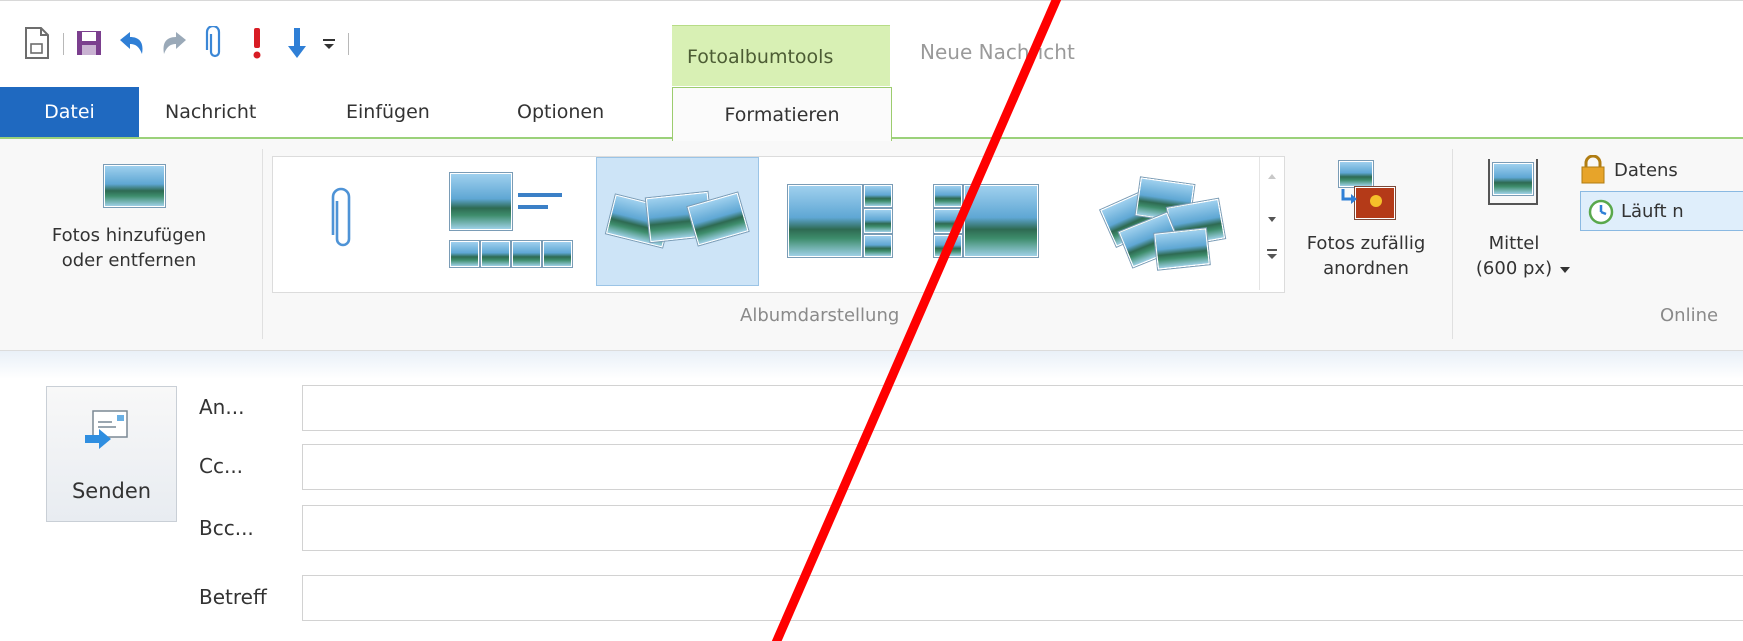 Image resolution: width=1743 pixels, height=641 pixels. What do you see at coordinates (329, 43) in the screenshot?
I see `customize-dropdown-icon` at bounding box center [329, 43].